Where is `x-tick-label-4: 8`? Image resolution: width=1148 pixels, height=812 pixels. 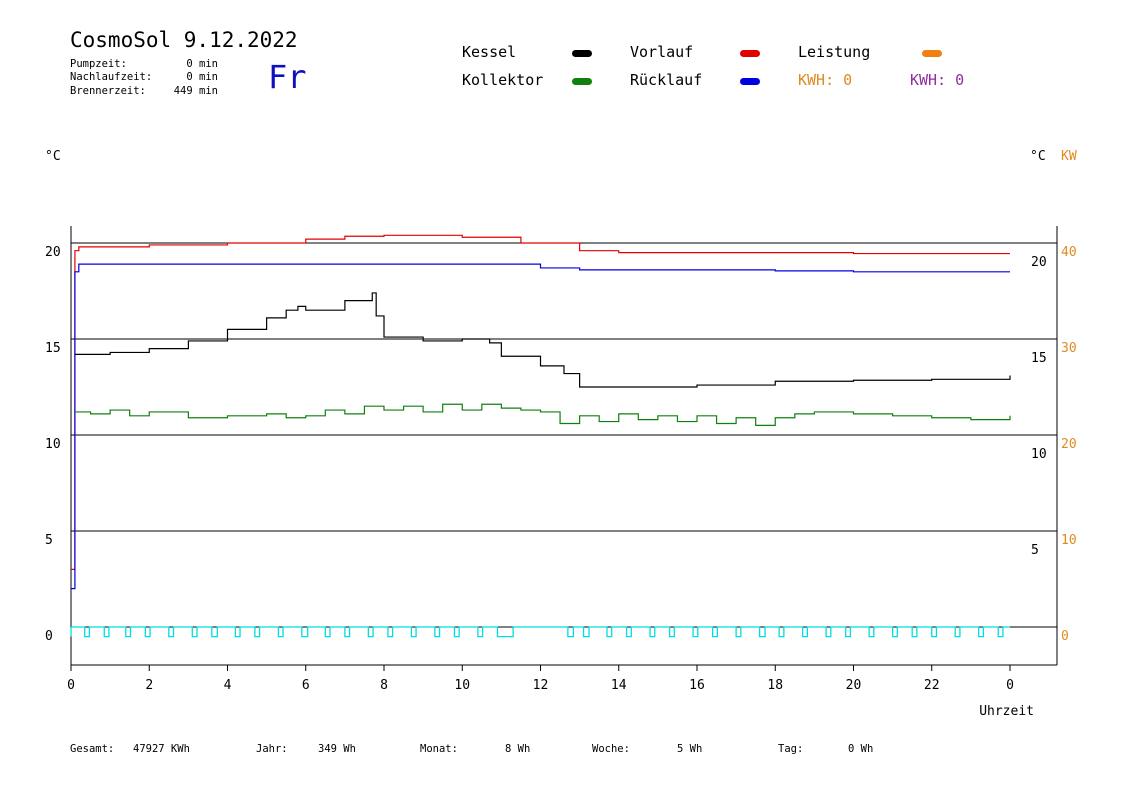
x-tick-label-4: 8 is located at coordinates (384, 685).